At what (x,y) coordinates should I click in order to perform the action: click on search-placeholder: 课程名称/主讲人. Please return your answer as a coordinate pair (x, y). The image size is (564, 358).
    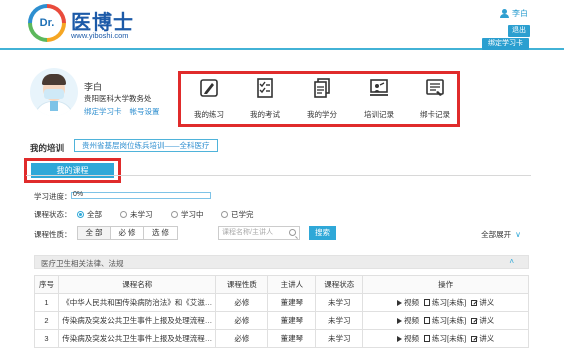
    Looking at the image, I should click on (247, 232).